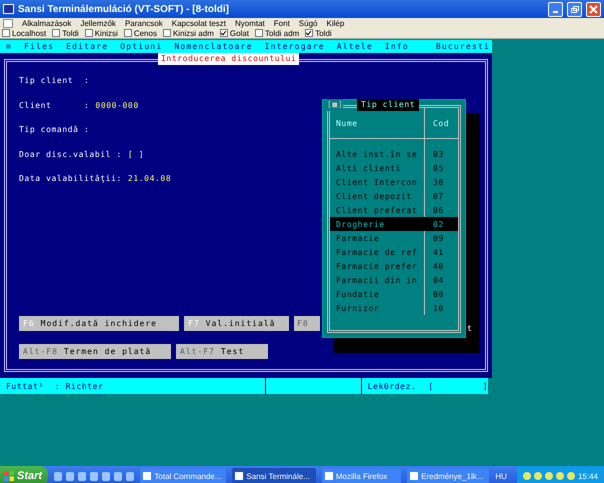  I want to click on window-title: Sansi Terminálemuláció (VT-SOFT) - [8-toldi], so click(124, 9).